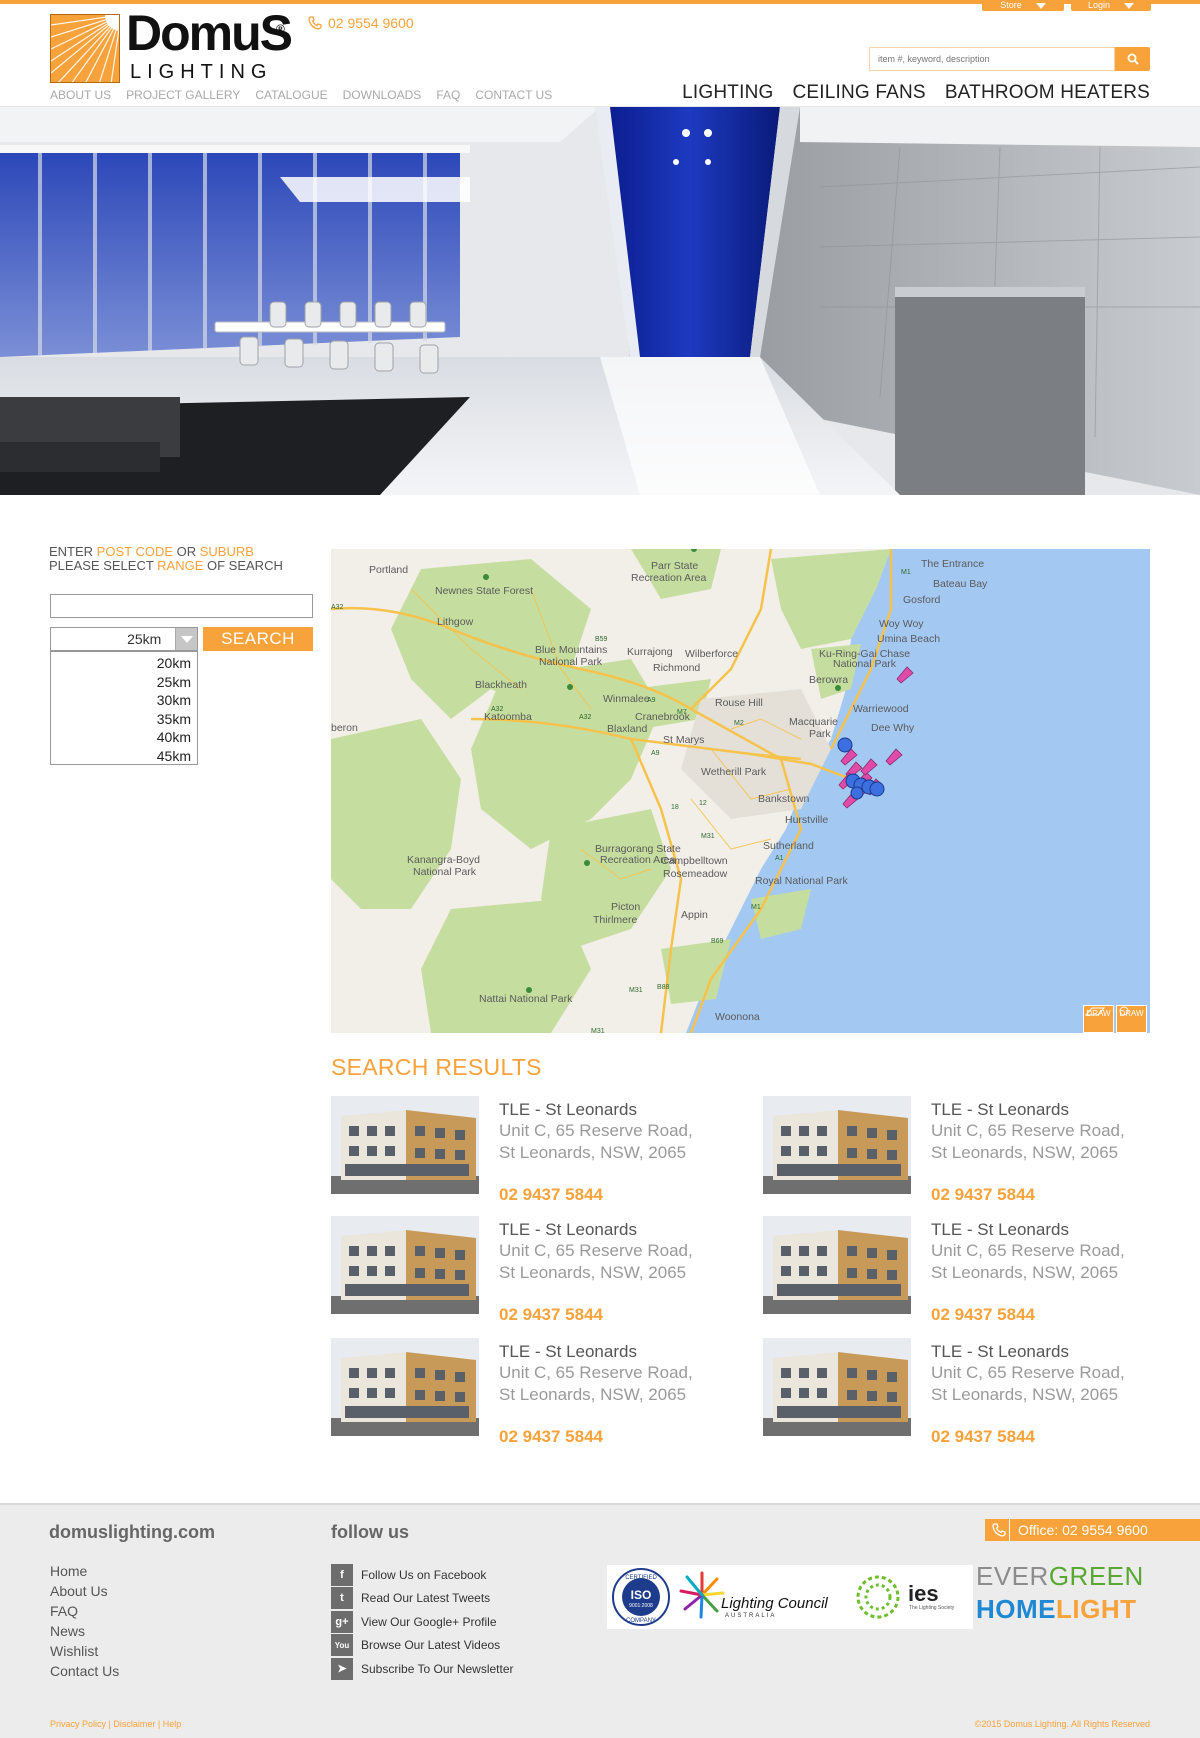 The image size is (1200, 1738). Describe the element at coordinates (727, 93) in the screenshot. I see `nav-lighting: LIGHTING` at that location.